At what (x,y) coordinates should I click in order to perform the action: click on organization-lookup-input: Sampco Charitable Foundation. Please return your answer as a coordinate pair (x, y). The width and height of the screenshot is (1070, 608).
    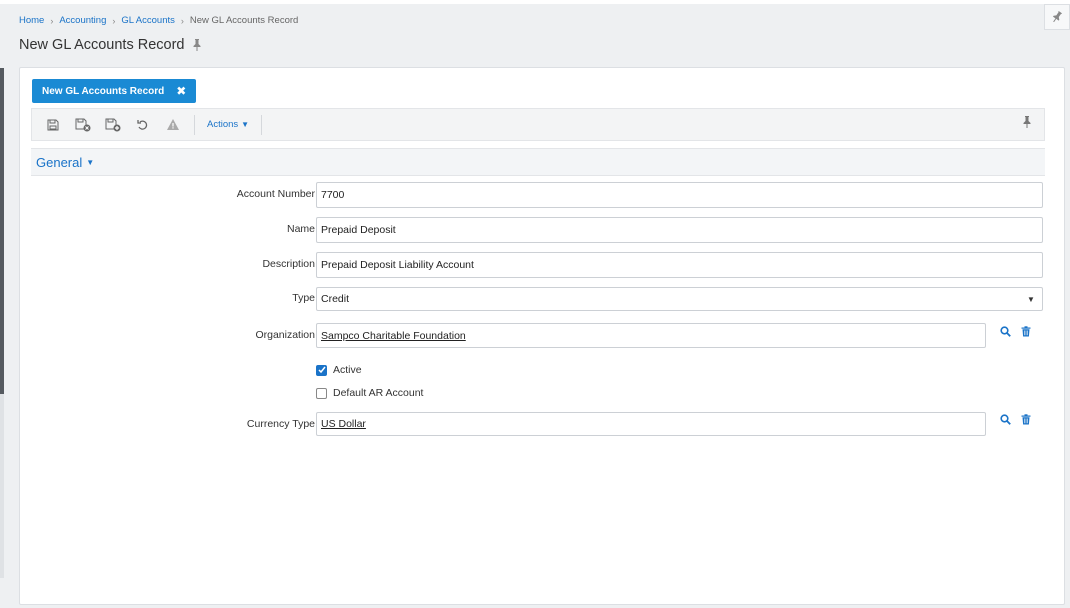
    Looking at the image, I should click on (651, 335).